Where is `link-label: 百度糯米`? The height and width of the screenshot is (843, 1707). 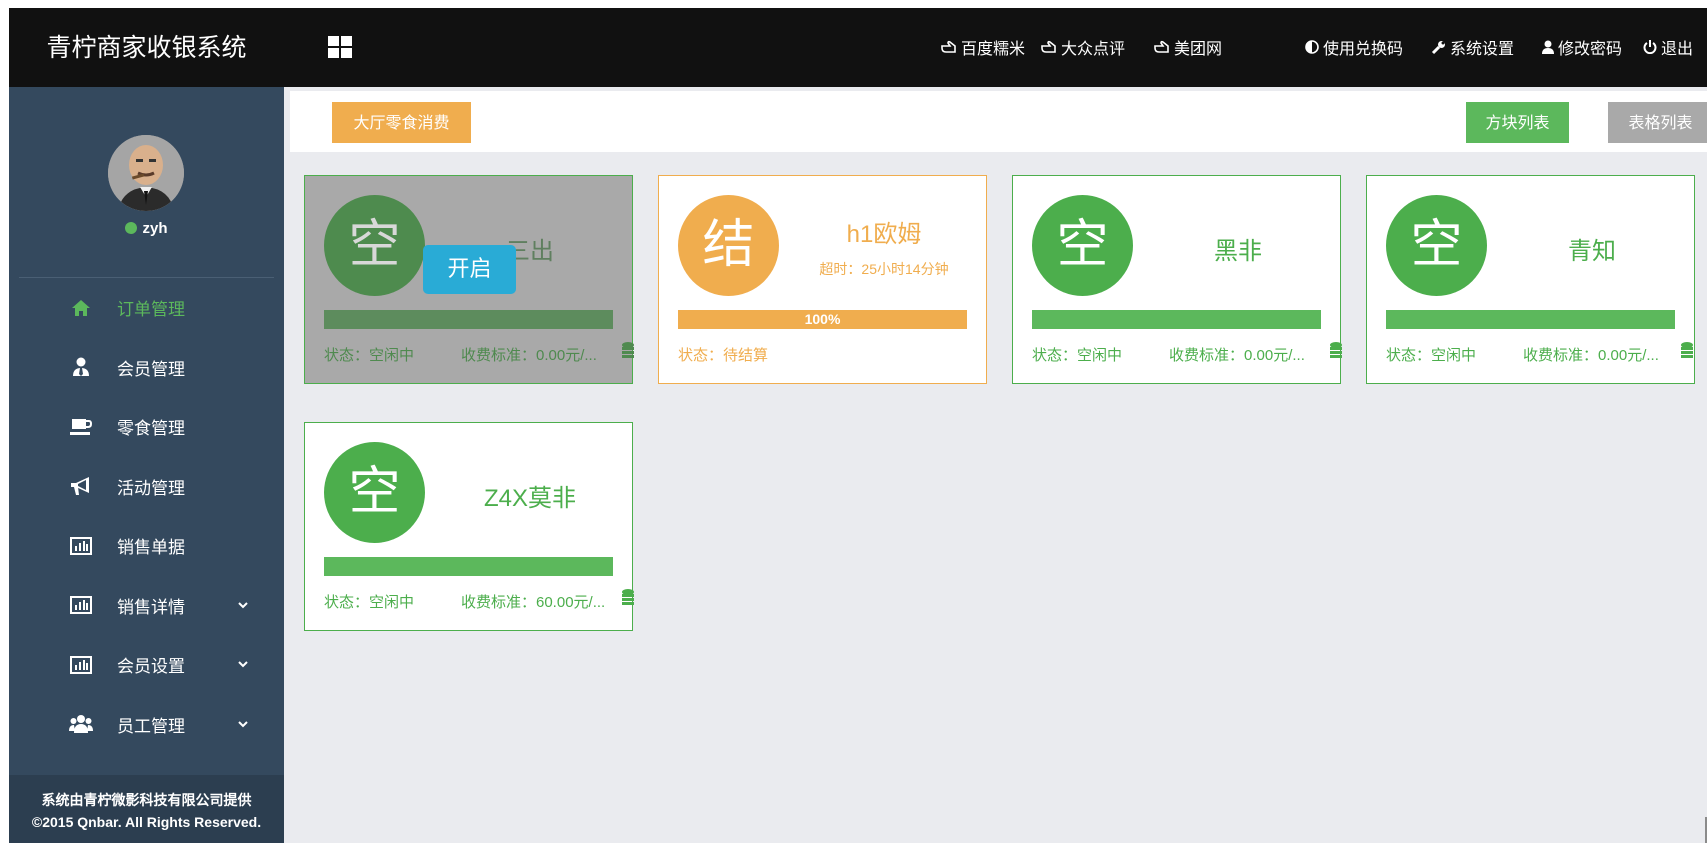 link-label: 百度糯米 is located at coordinates (993, 49).